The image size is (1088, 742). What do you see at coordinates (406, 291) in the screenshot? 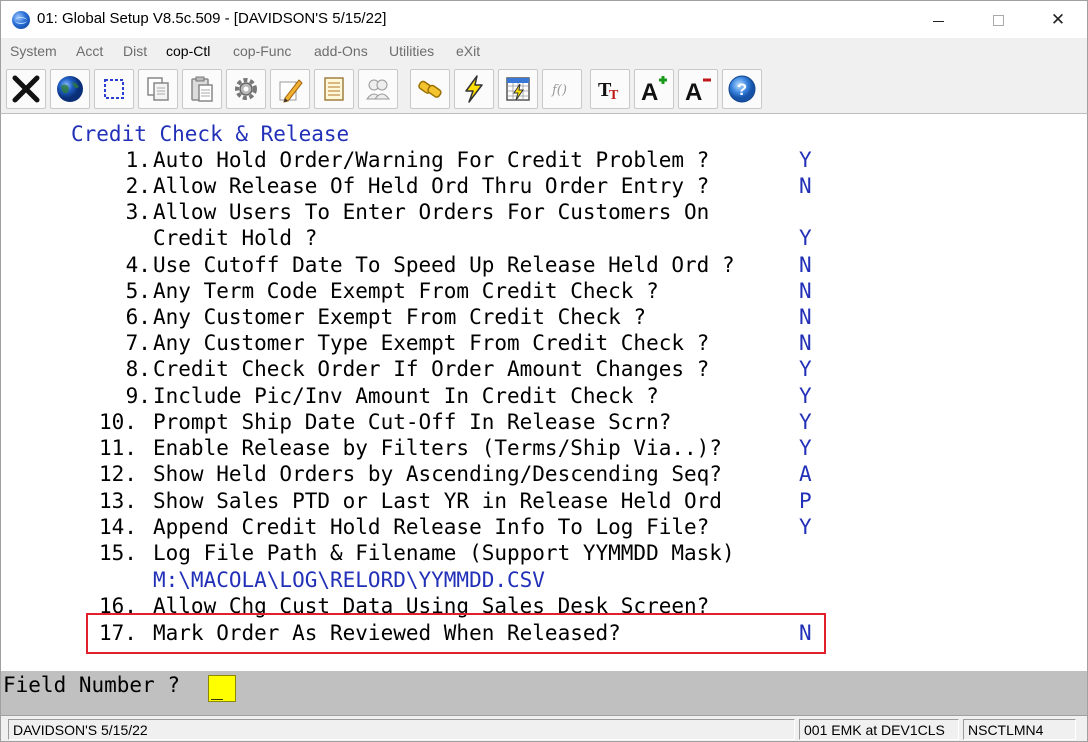
I see `question-5-text: Any Term Code Exempt From Credit Check ?` at bounding box center [406, 291].